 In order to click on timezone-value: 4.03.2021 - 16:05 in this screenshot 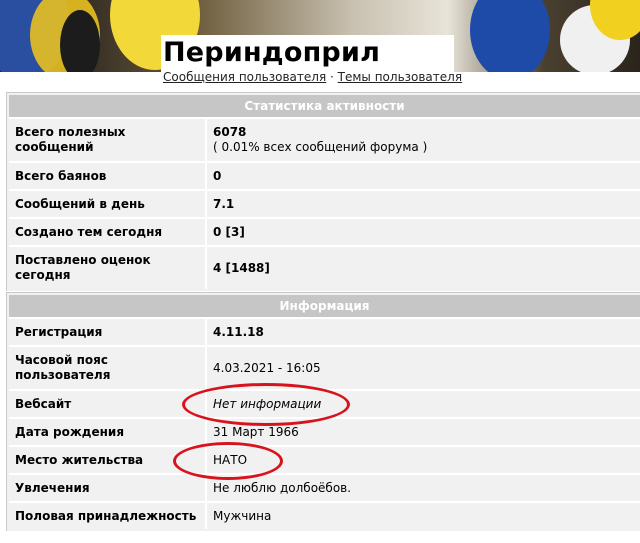, I will do `click(267, 367)`.